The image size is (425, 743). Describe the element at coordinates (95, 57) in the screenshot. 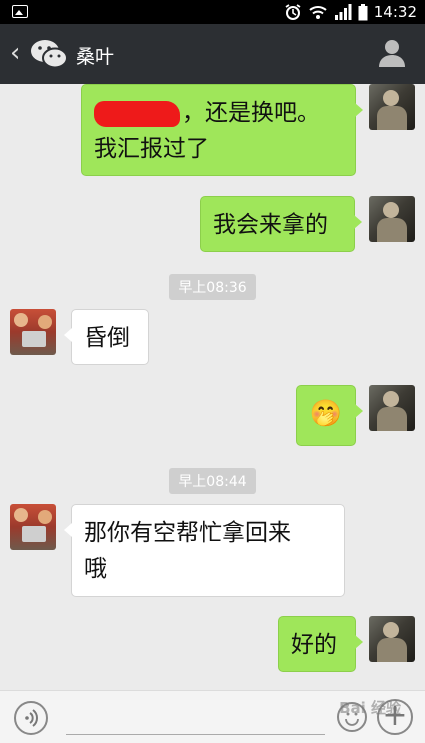

I see `contact-name: 桑叶` at that location.